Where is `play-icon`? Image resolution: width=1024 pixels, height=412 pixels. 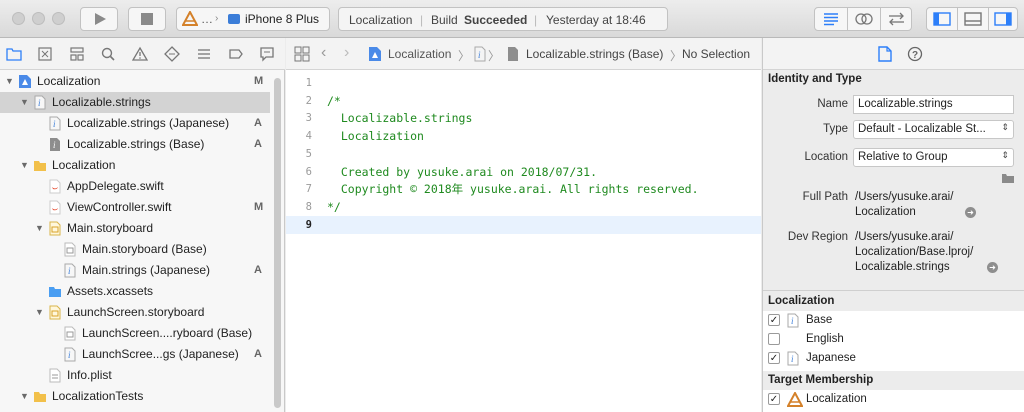
play-icon is located at coordinates (100, 19).